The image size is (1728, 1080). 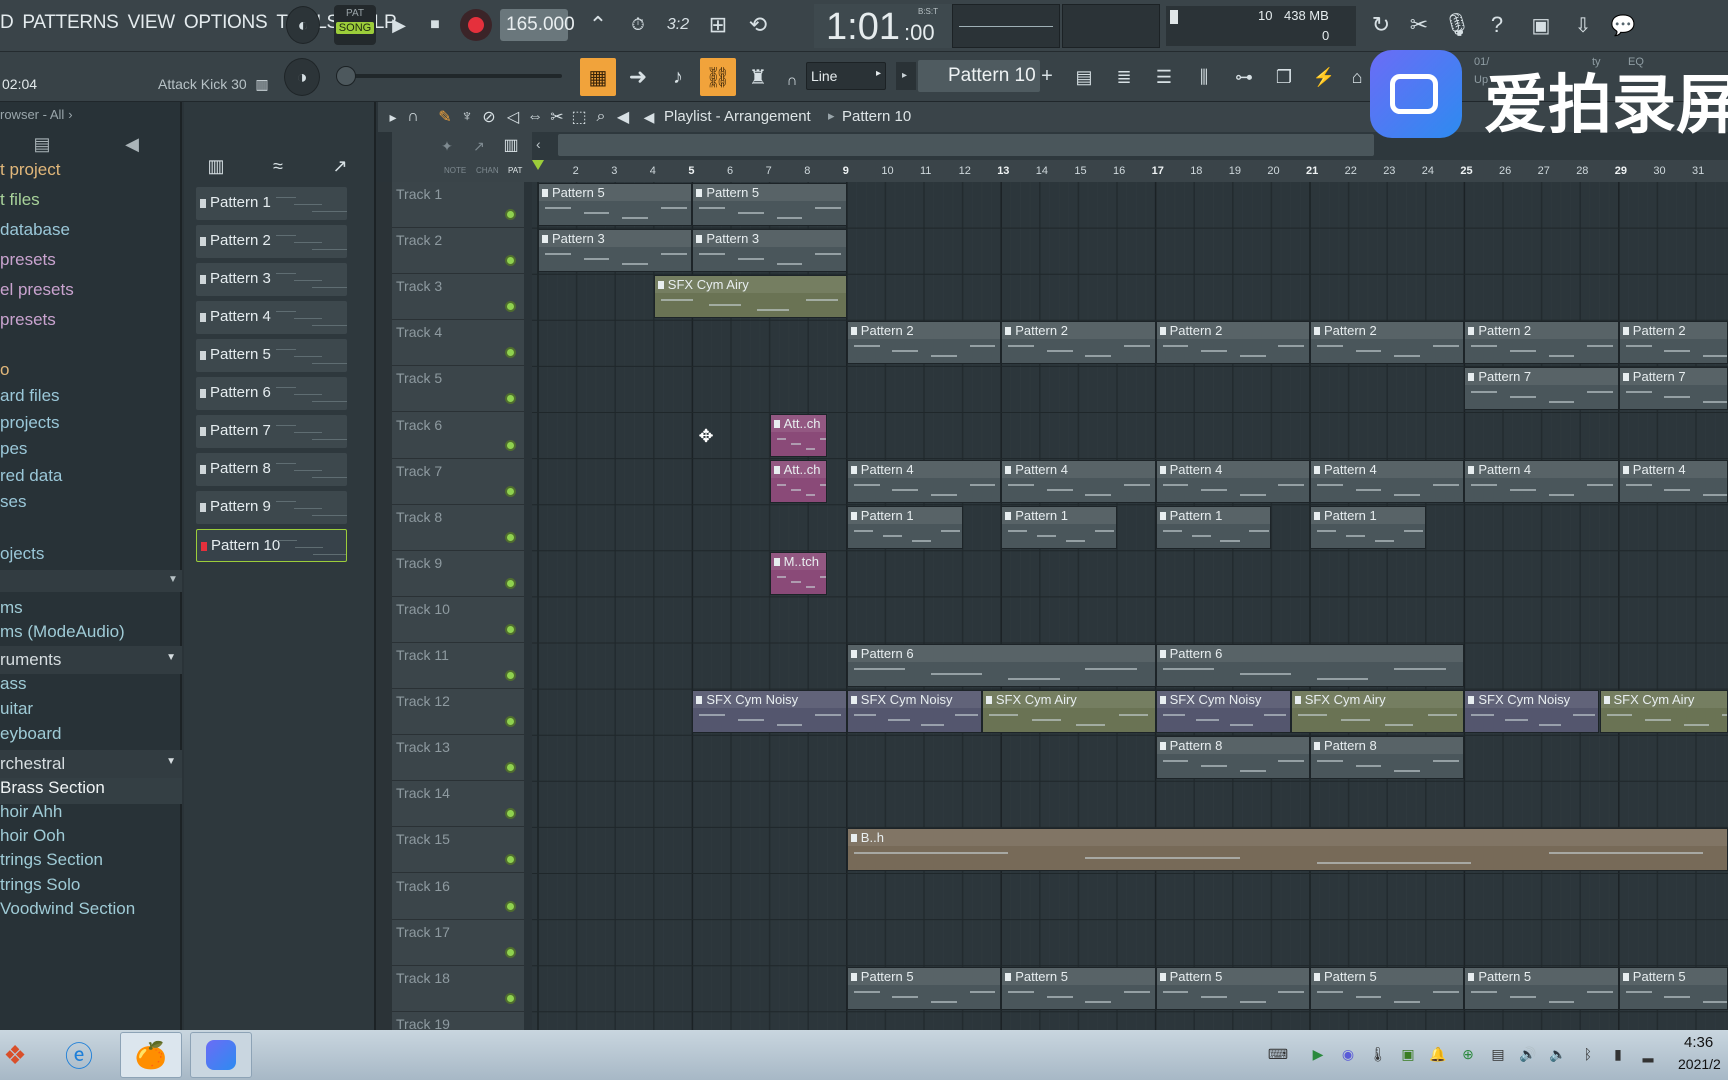 I want to click on browser-item: ojects, so click(x=22, y=554).